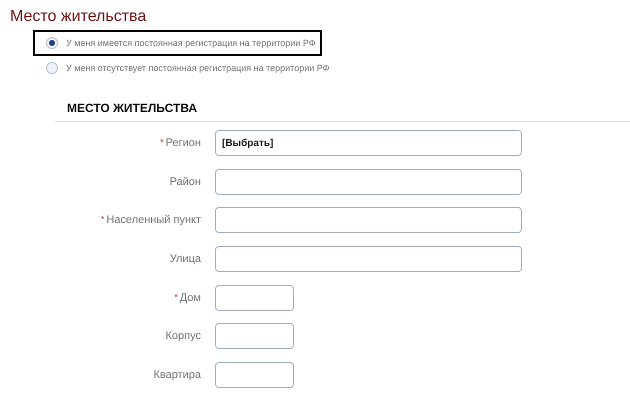 This screenshot has height=400, width=630. What do you see at coordinates (368, 143) in the screenshot?
I see `input-field: [Выбрать]` at bounding box center [368, 143].